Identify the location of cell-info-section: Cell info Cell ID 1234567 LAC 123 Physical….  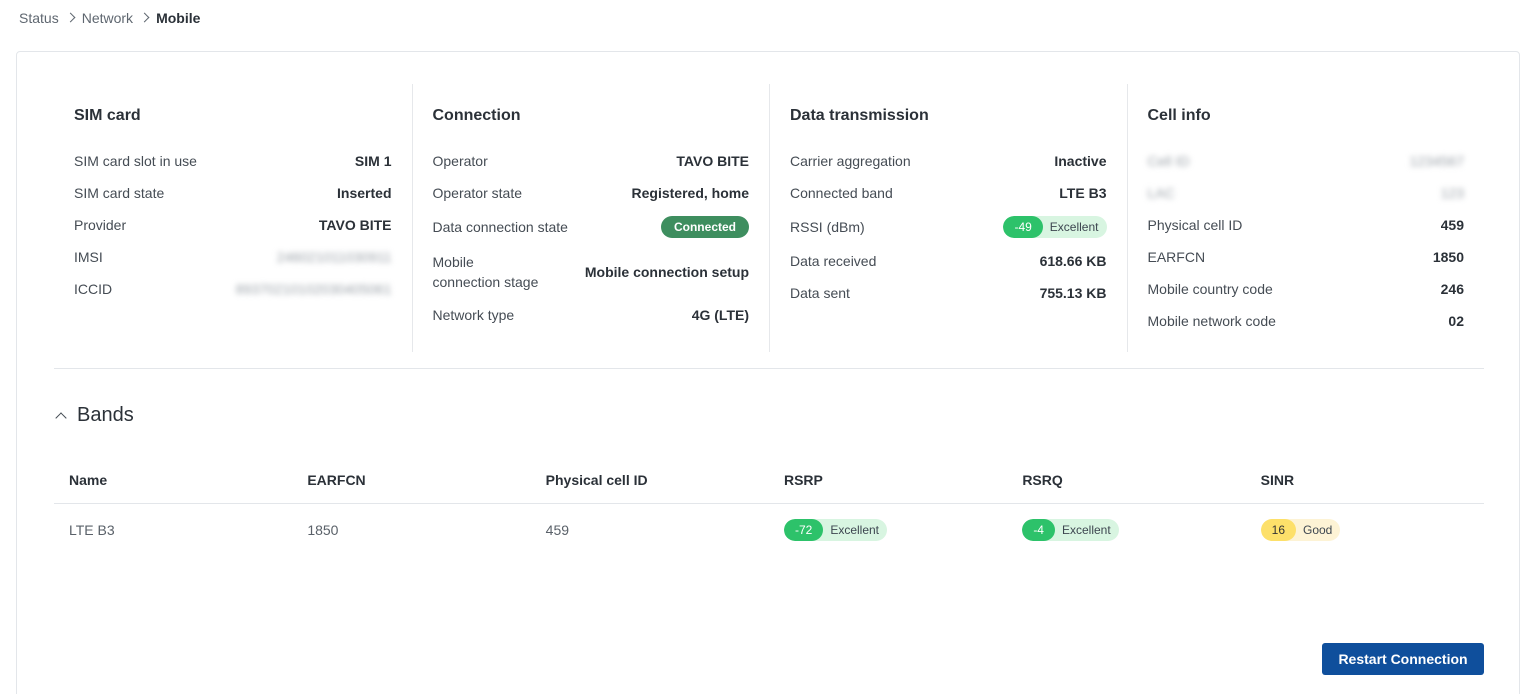
(1305, 218).